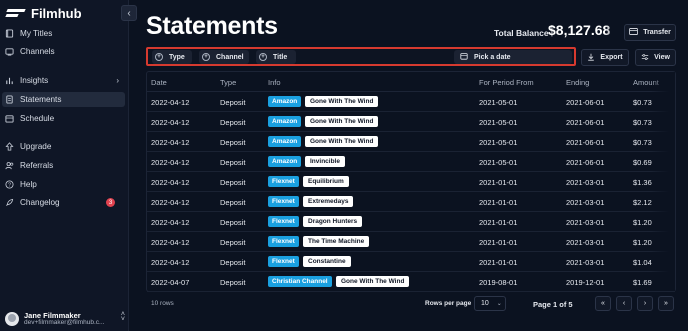 This screenshot has height=331, width=688. I want to click on sidebar-item-upgrade: Upgrade, so click(63, 146).